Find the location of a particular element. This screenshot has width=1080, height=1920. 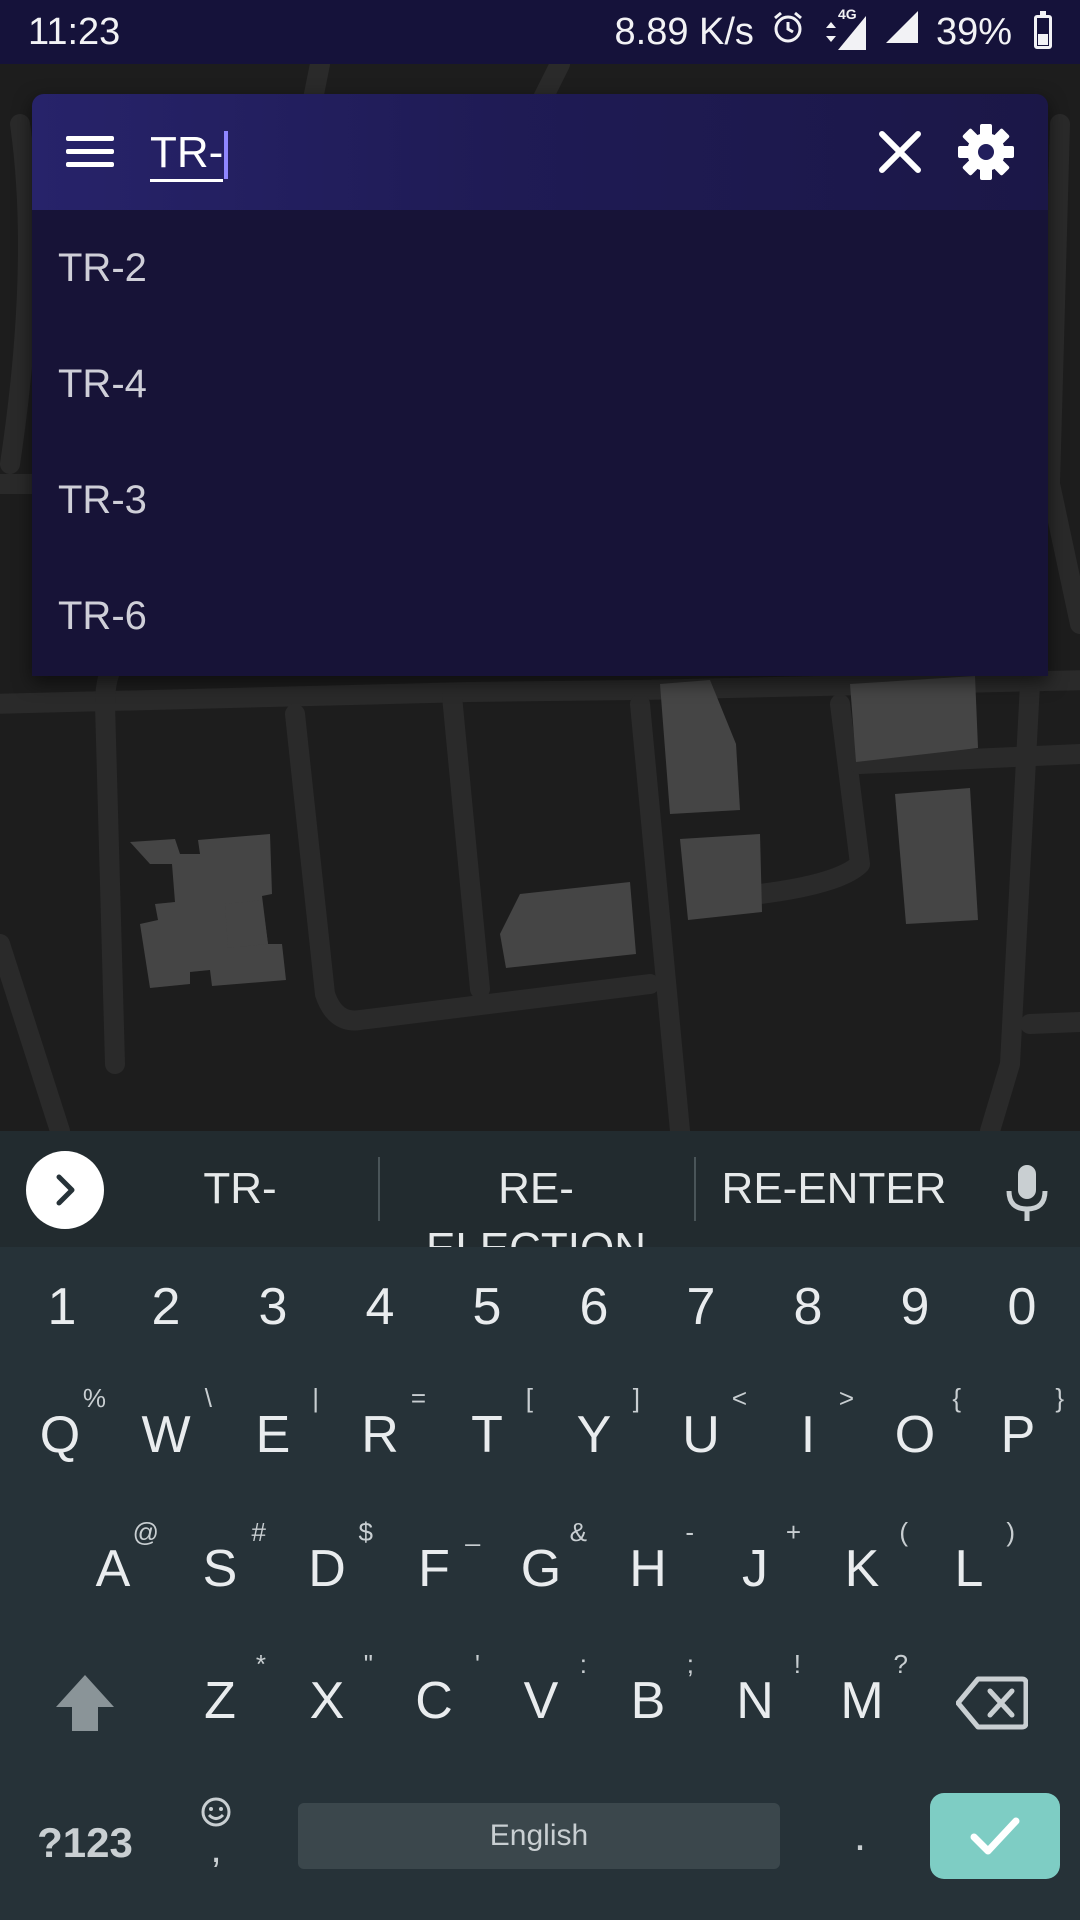

key: G & is located at coordinates (541, 1569).